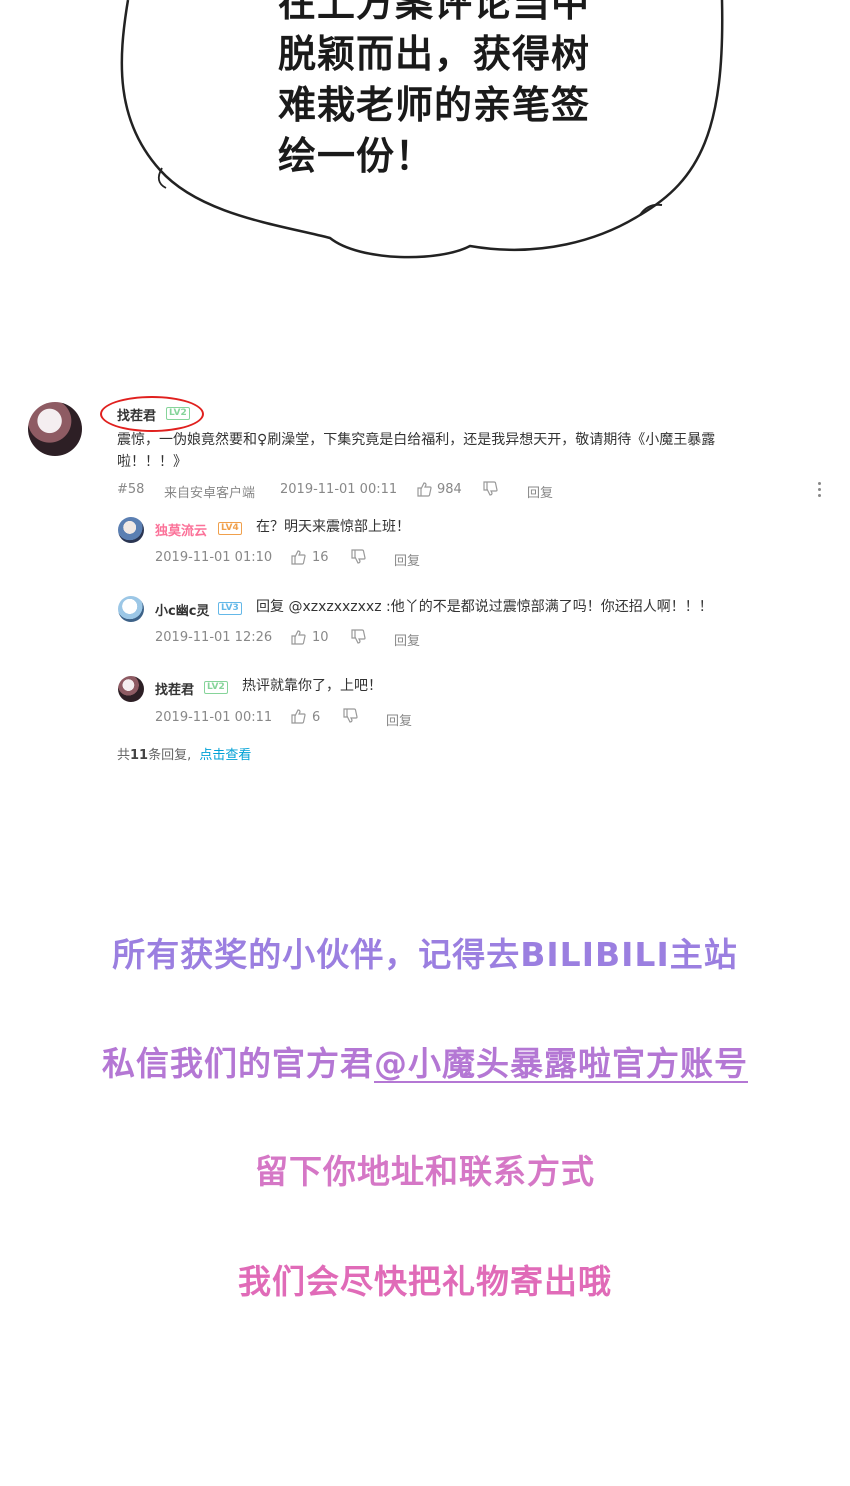 The width and height of the screenshot is (850, 1486). I want to click on bubble-line-4: 绘一份！, so click(356, 156).